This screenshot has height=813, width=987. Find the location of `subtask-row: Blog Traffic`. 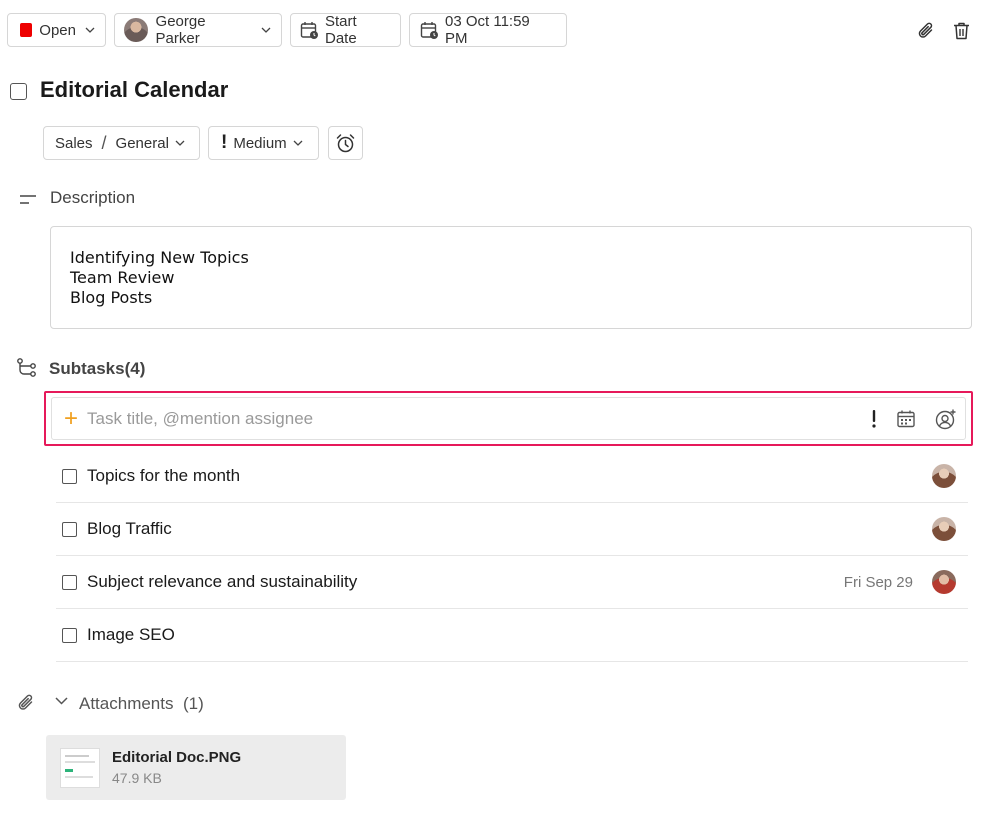

subtask-row: Blog Traffic is located at coordinates (512, 529).